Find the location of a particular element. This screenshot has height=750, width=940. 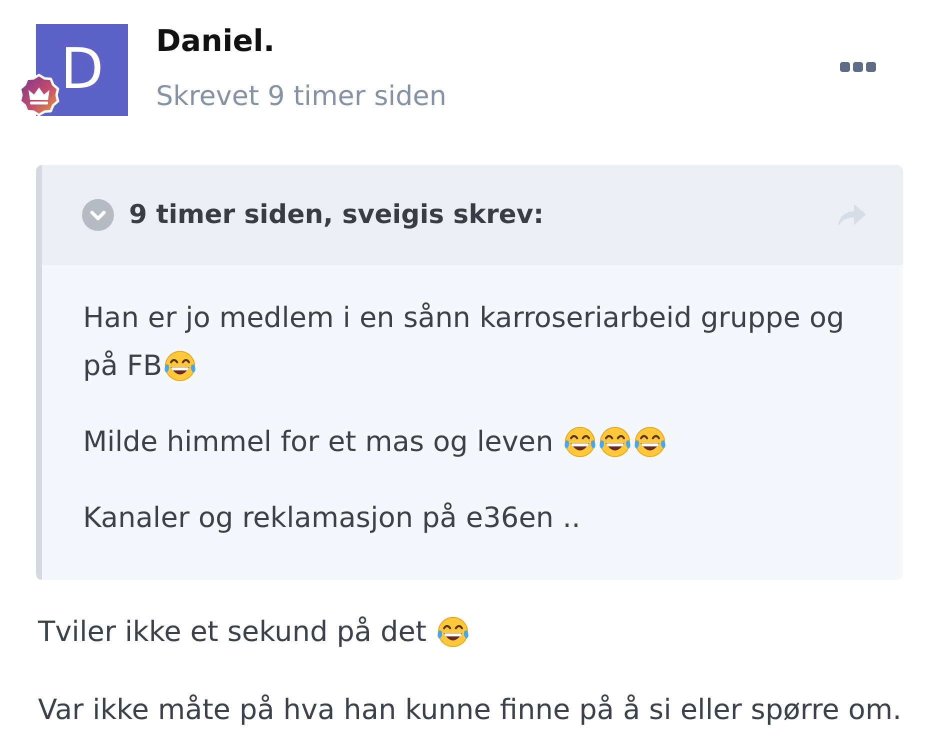

quote-text: Han er jo medlem i en sånn karroseriarbeid gruppe og is located at coordinates (463, 318).